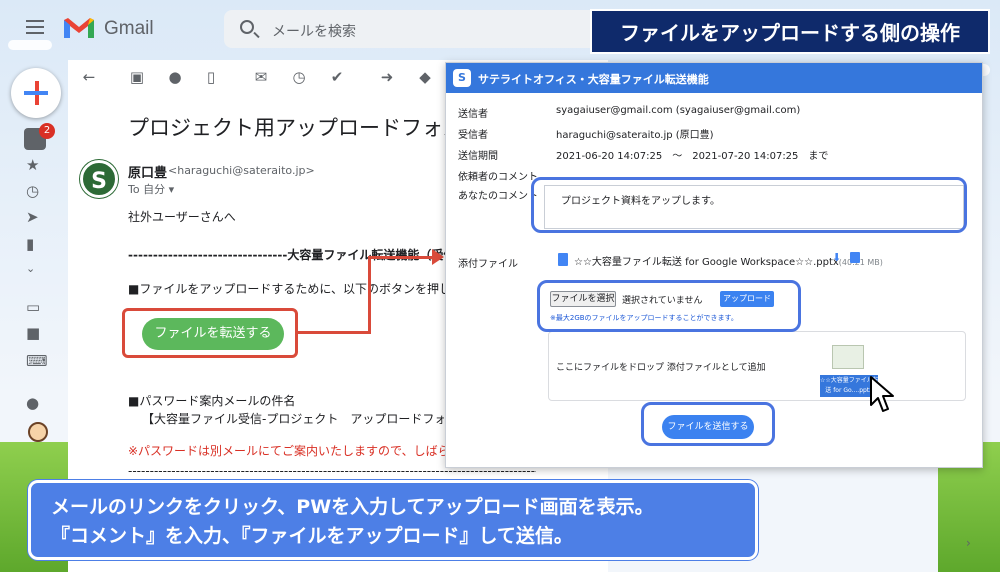  I want to click on comment-highlight, so click(749, 205).